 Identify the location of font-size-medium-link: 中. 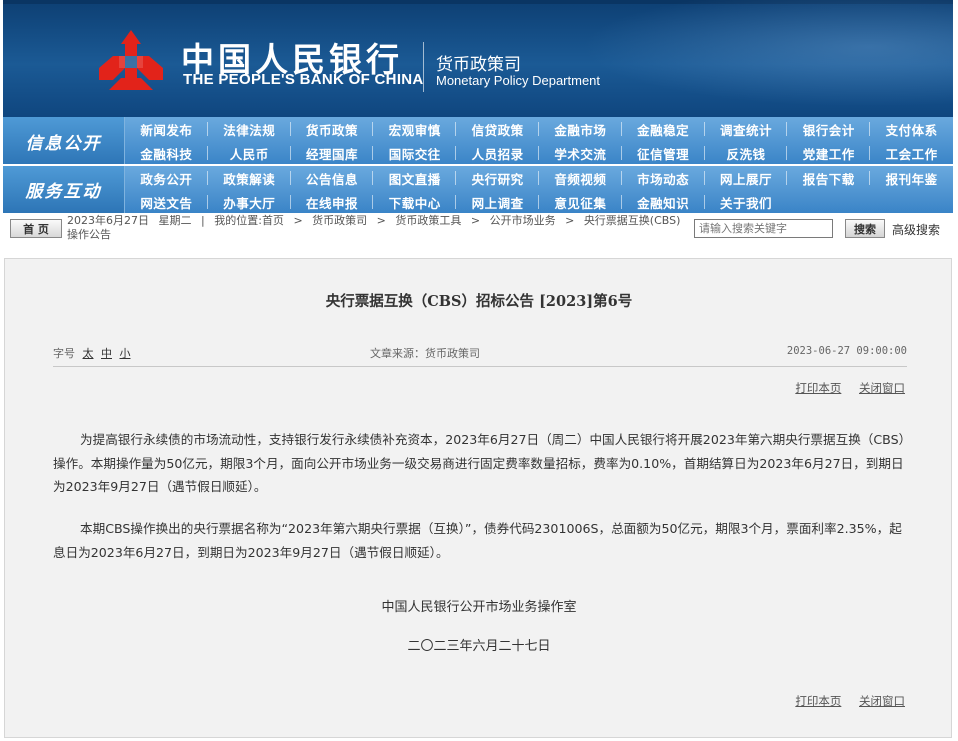
(106, 353).